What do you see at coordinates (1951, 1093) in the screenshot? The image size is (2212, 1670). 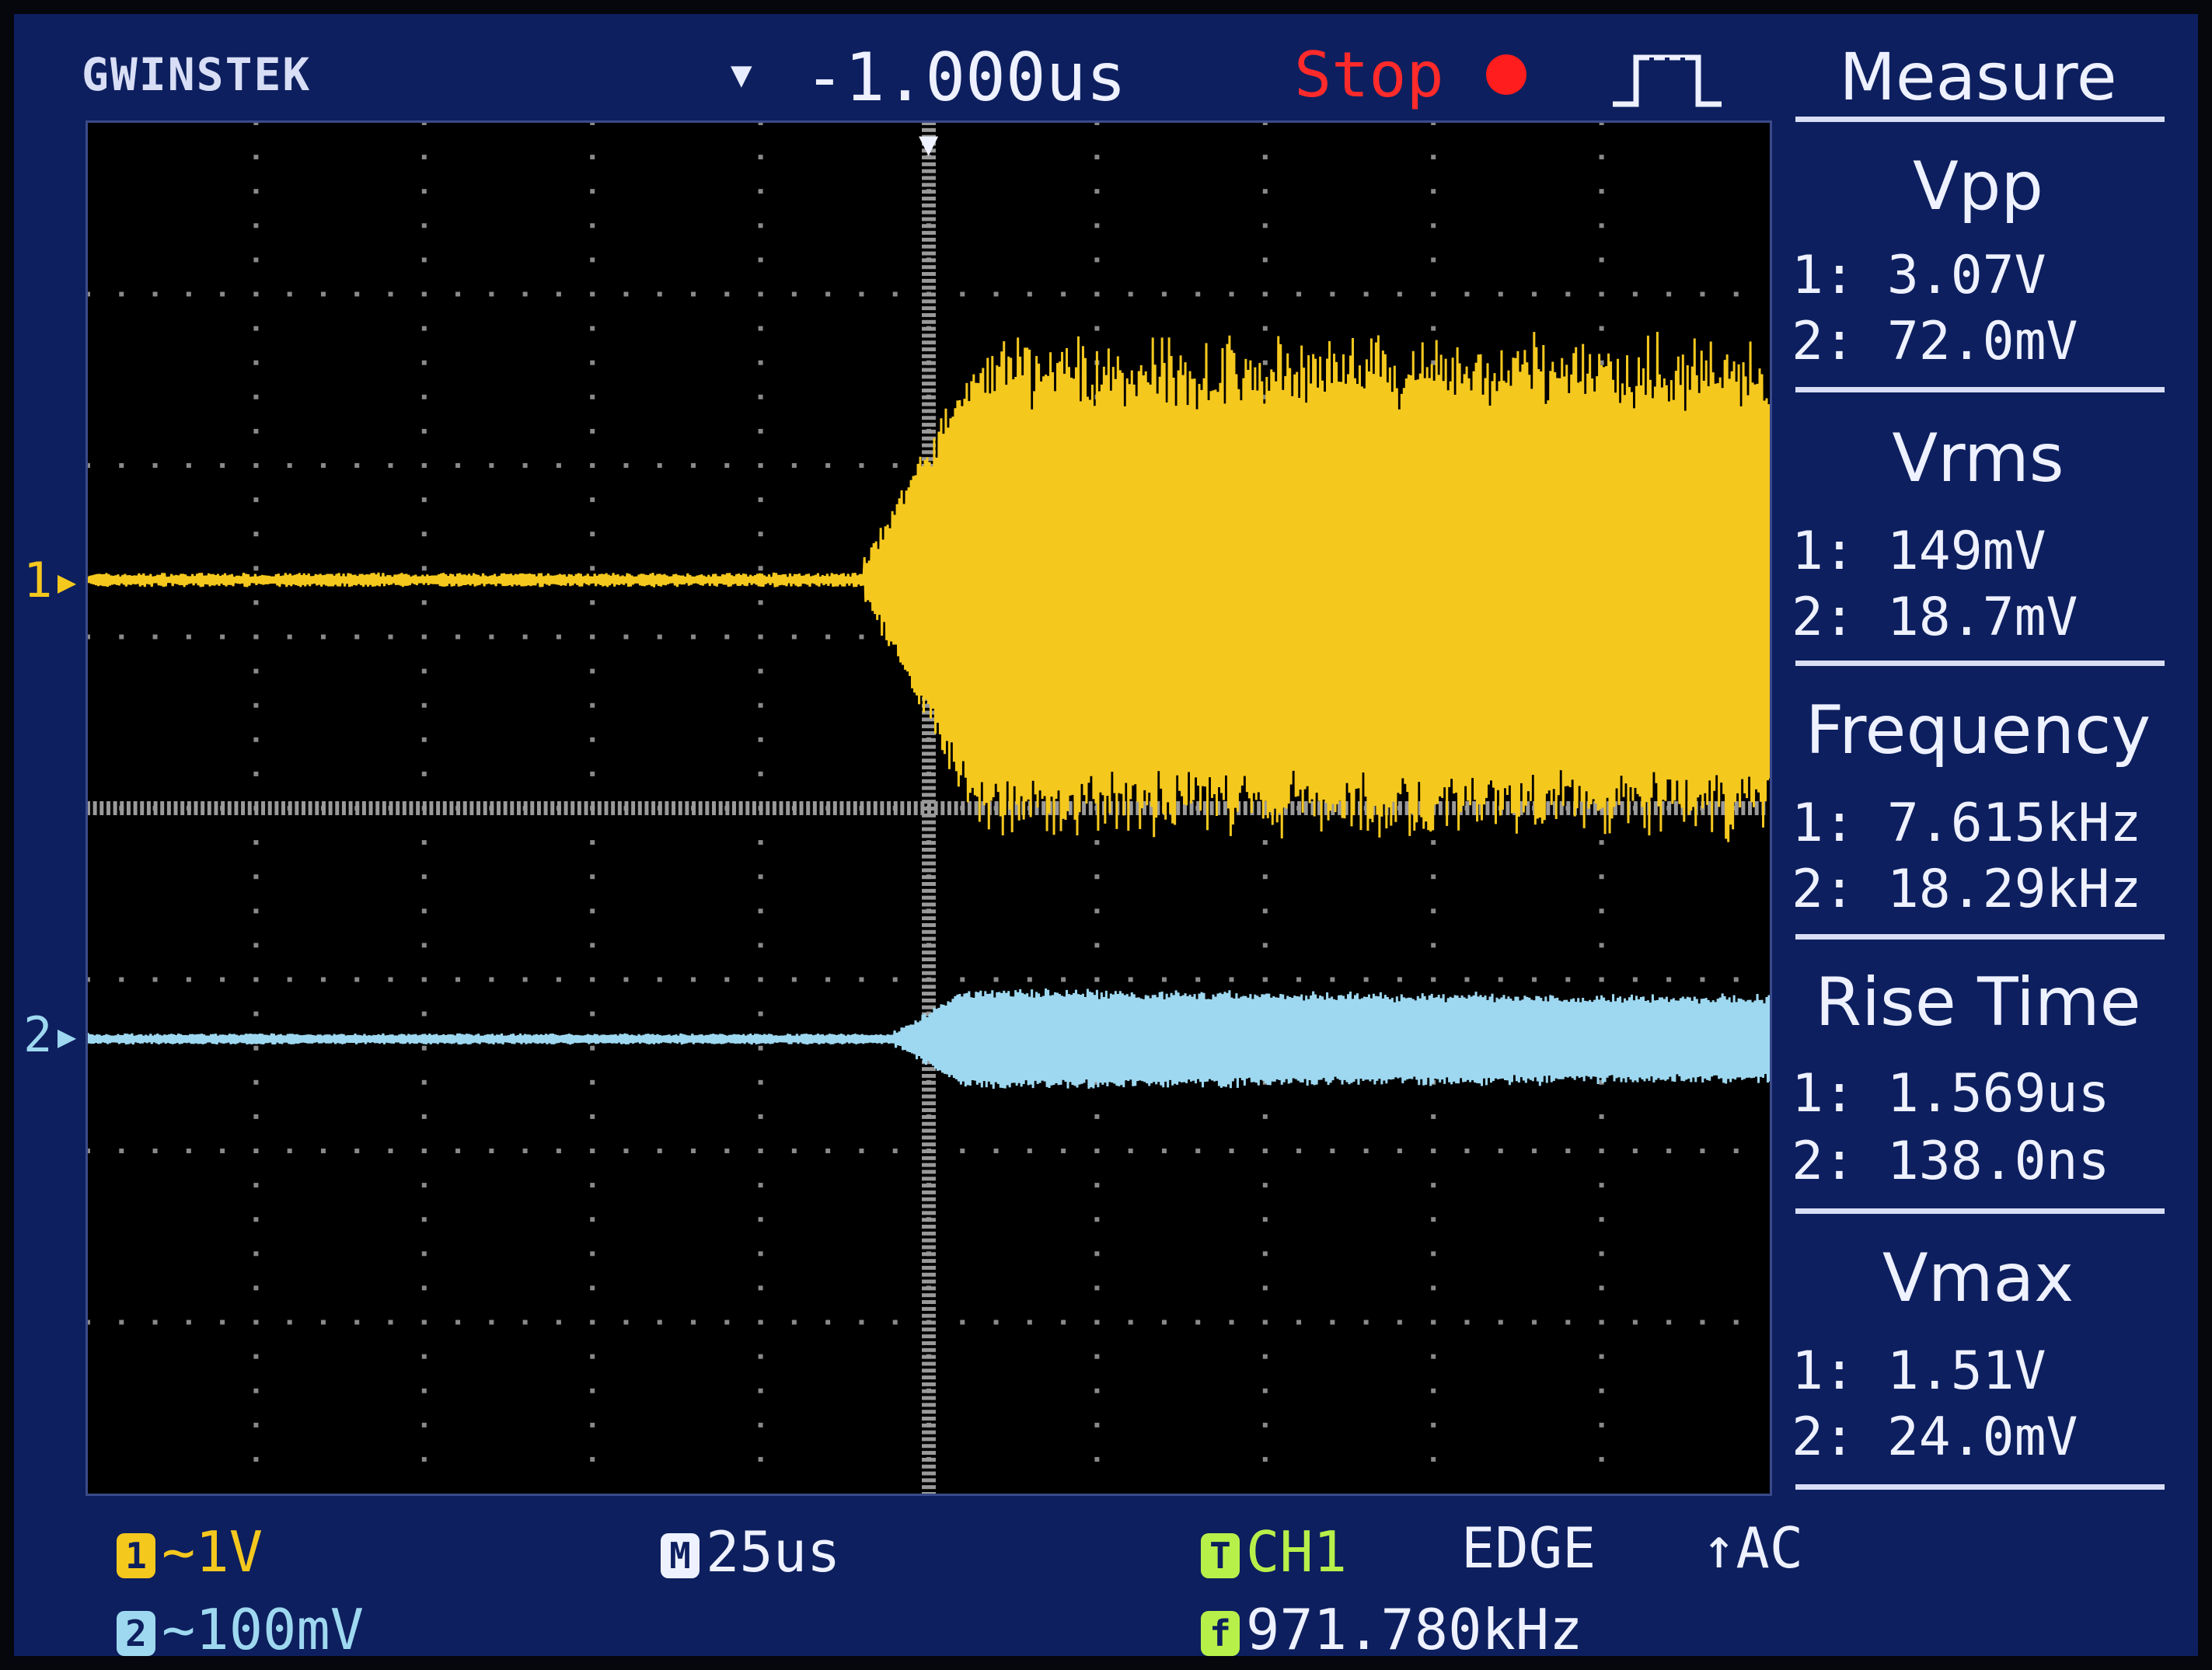 I see `measure-ch1-rise-time: 1: 1.569us` at bounding box center [1951, 1093].